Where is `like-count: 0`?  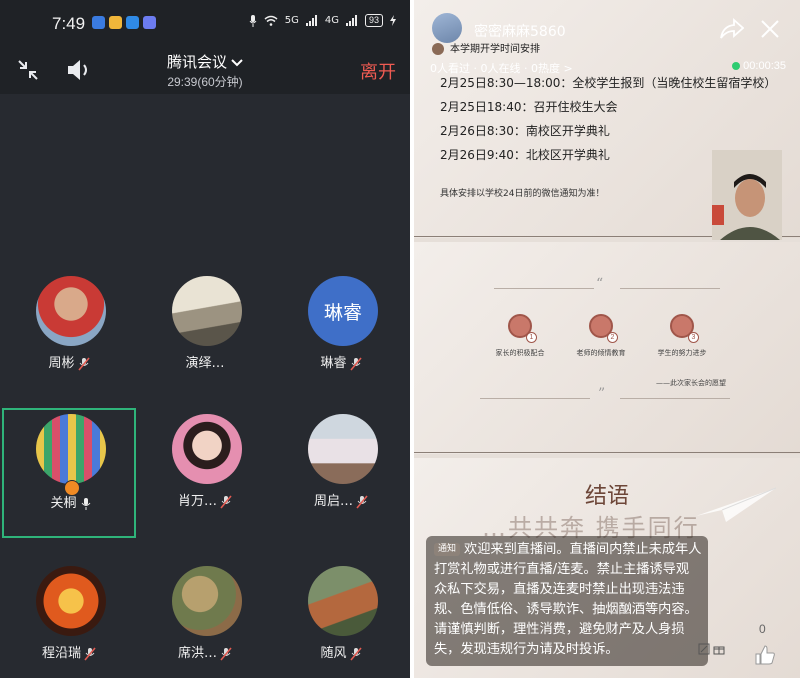
like-count: 0 is located at coordinates (762, 629).